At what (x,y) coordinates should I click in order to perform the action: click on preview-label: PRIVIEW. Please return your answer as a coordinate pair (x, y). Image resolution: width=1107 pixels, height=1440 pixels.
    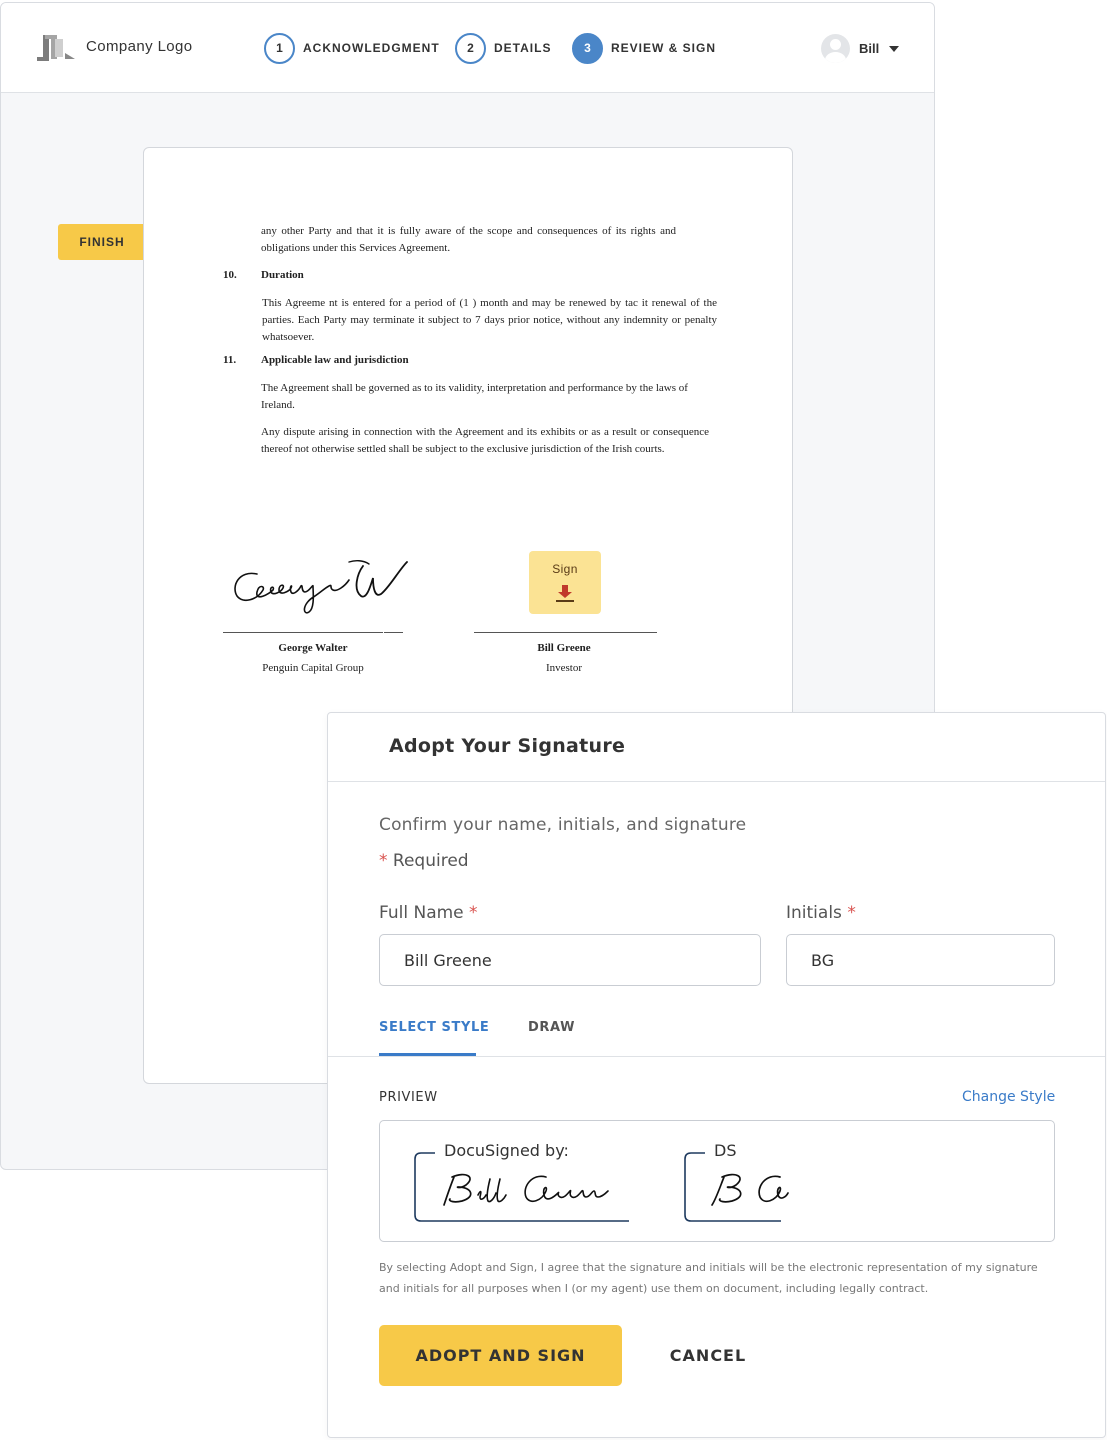
    Looking at the image, I should click on (408, 1097).